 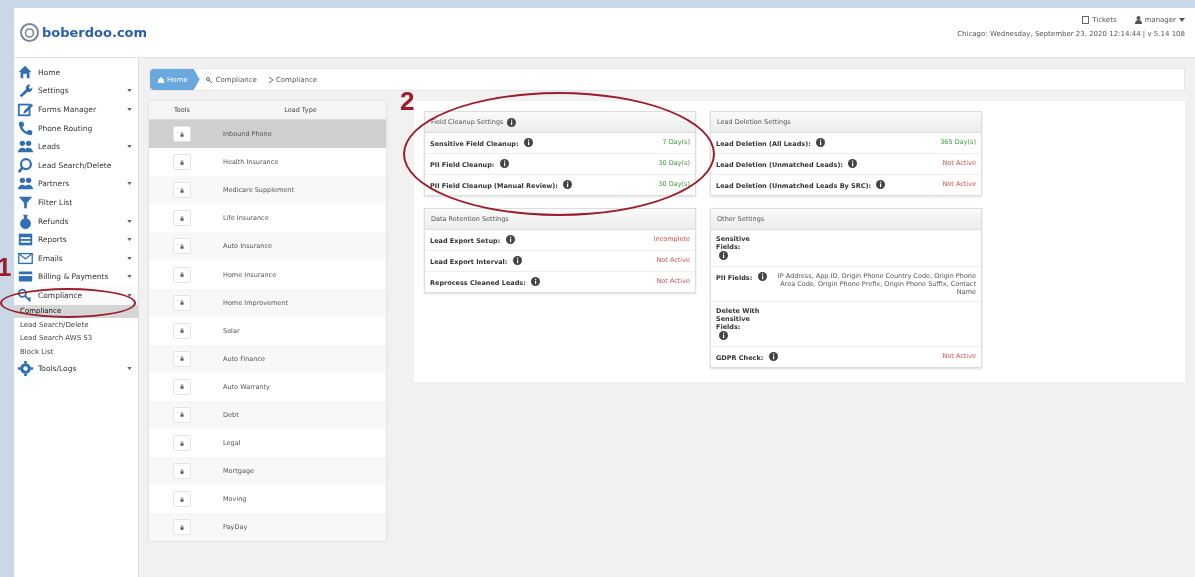 I want to click on money-bag-icon, so click(x=25, y=221).